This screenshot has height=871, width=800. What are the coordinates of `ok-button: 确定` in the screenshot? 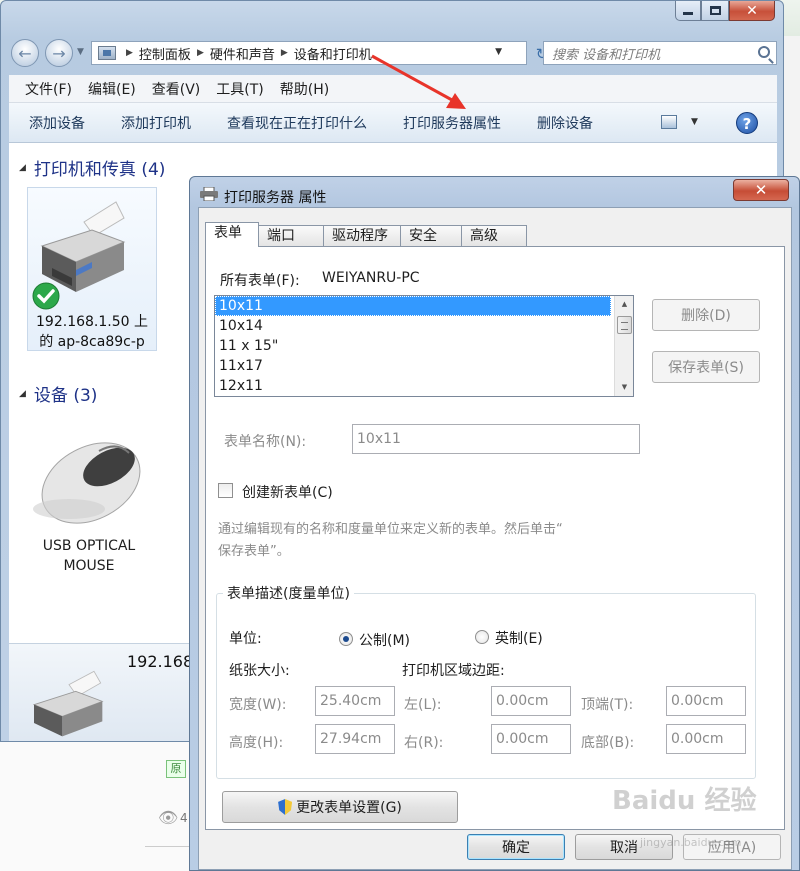 It's located at (516, 847).